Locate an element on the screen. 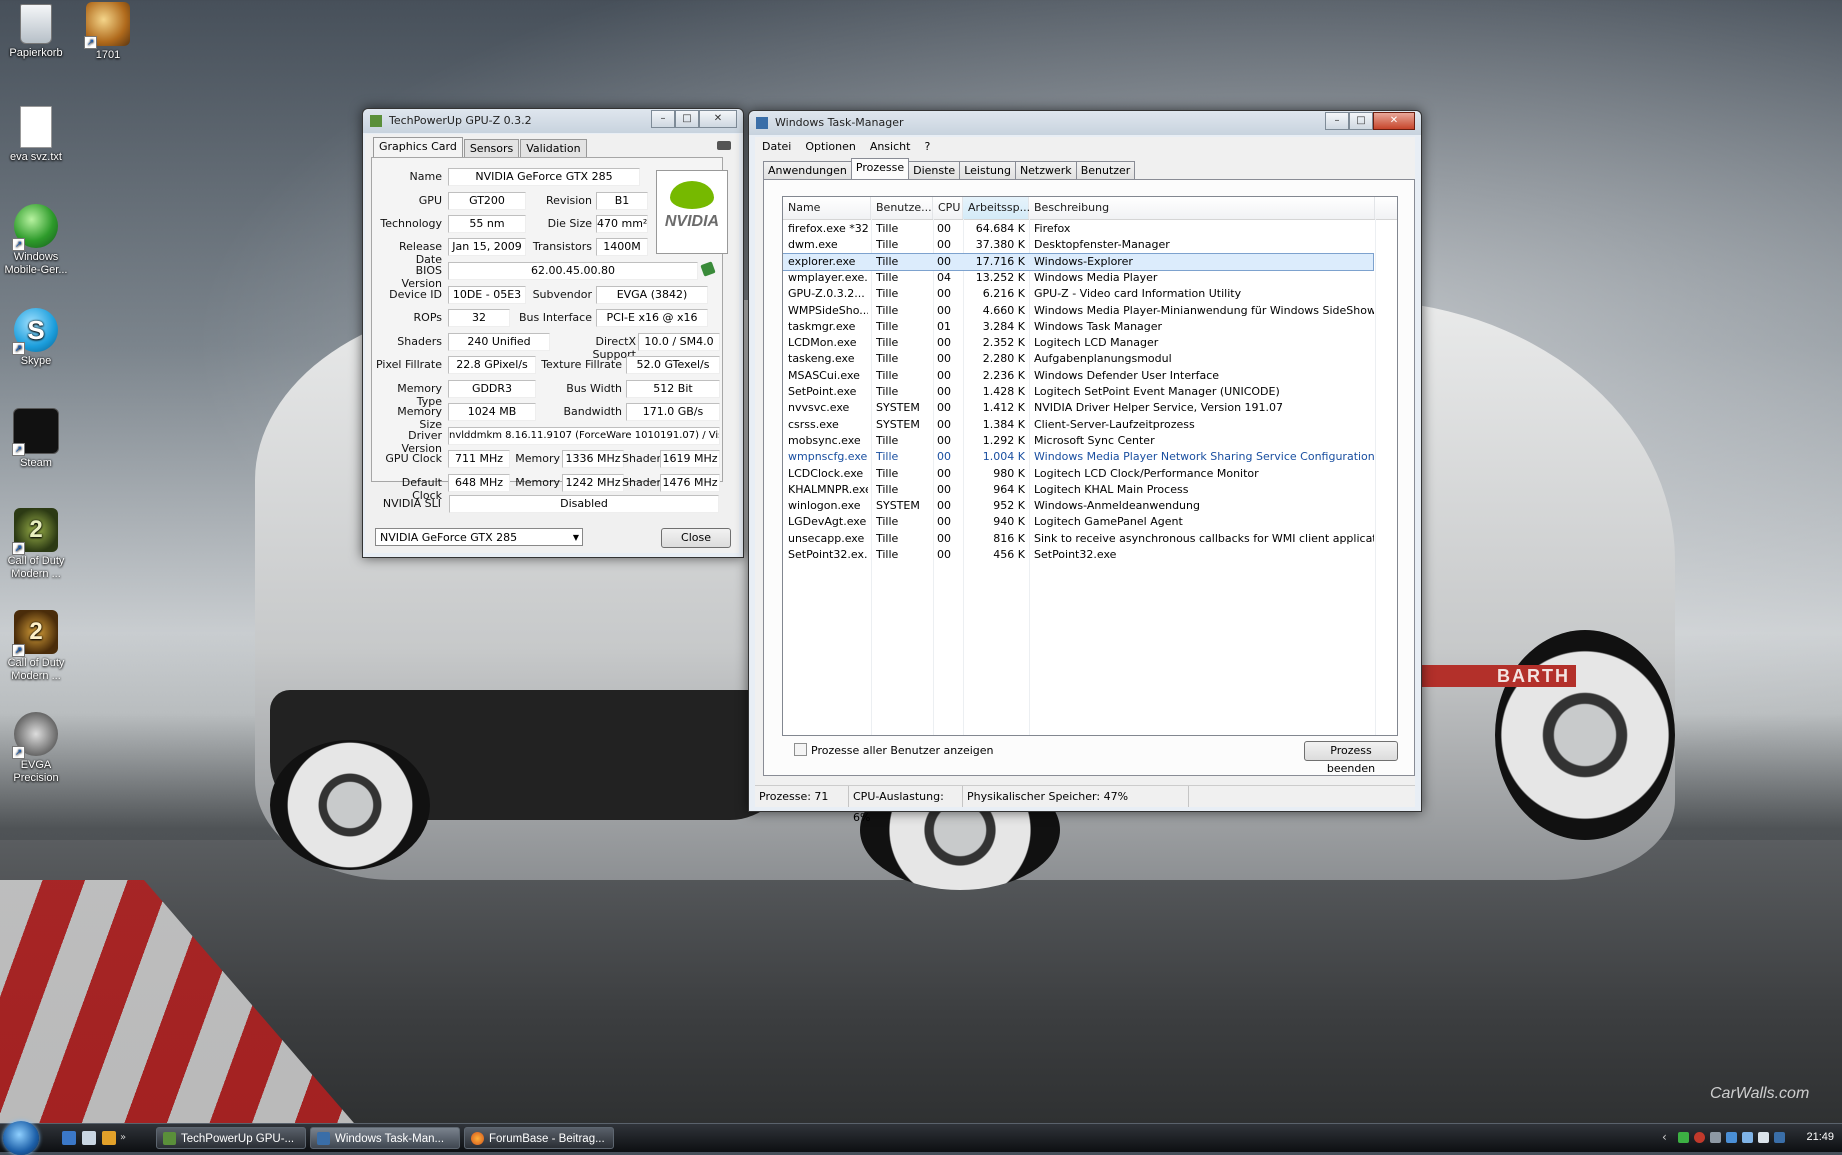 Image resolution: width=1842 pixels, height=1155 pixels. table-row: firefox.exe *32 Tille 00 64.684 K Firefox is located at coordinates (1078, 229).